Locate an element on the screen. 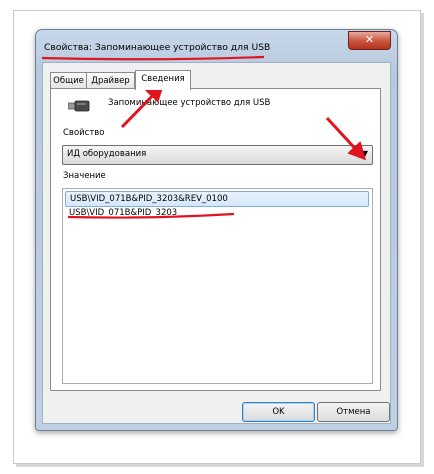 Image resolution: width=434 pixels, height=474 pixels. tab-details: Сведения is located at coordinates (163, 80).